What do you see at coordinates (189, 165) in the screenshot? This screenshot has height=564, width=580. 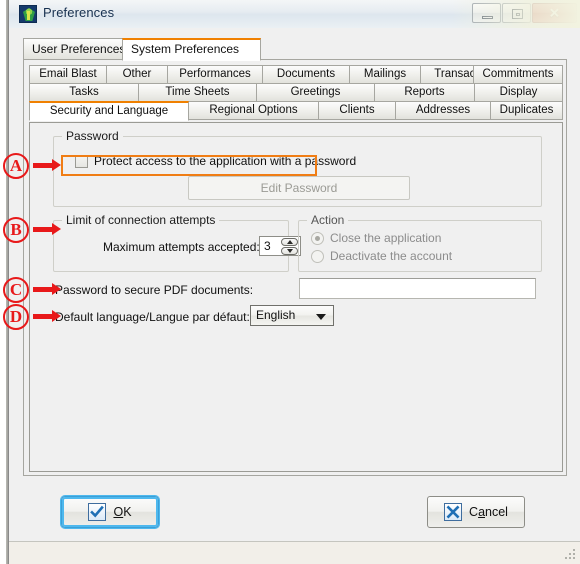 I see `annotation-highlight-protect-access` at bounding box center [189, 165].